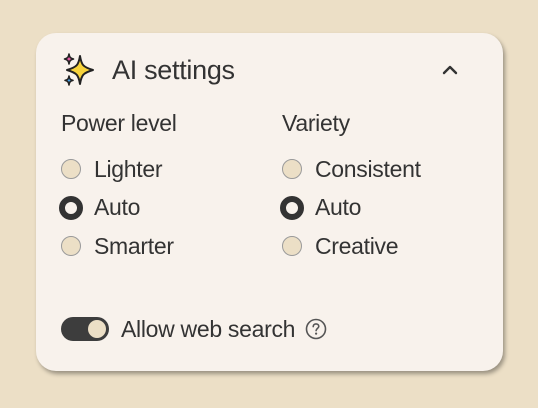 Image resolution: width=538 pixels, height=408 pixels. I want to click on variety-option-consistent: Consistent, so click(351, 169).